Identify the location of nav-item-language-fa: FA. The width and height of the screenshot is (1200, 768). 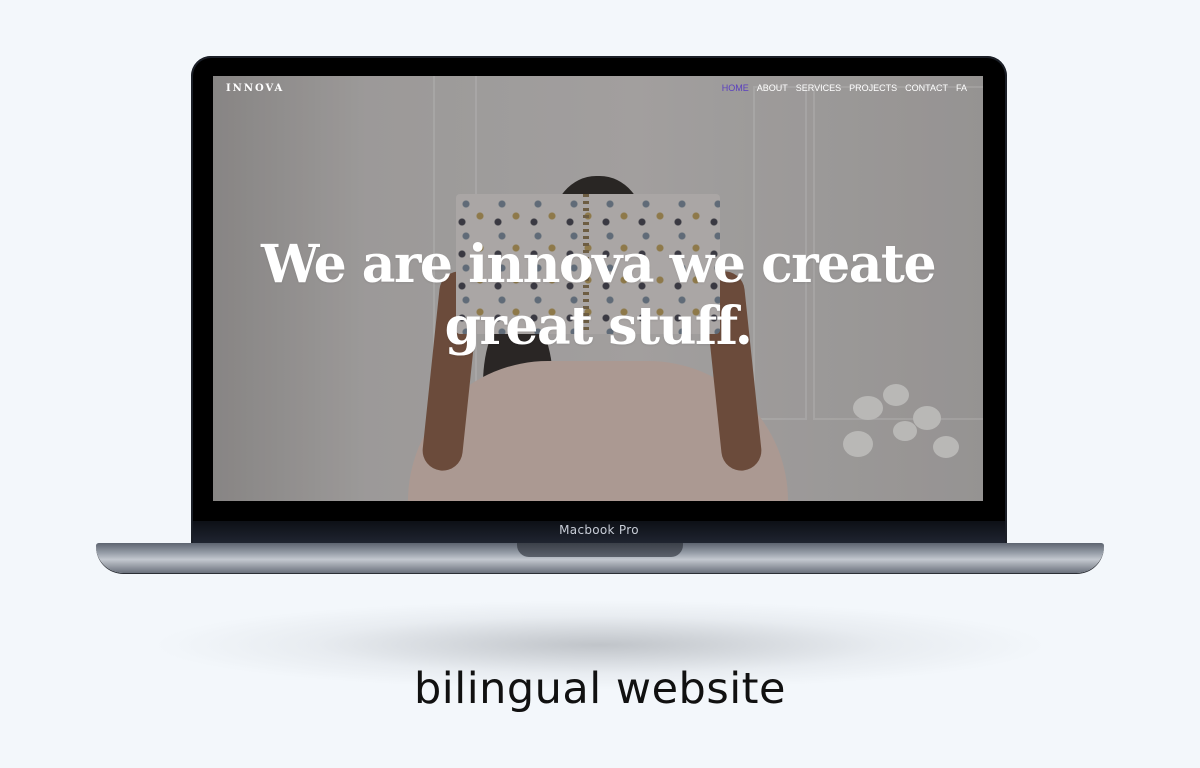
(961, 88).